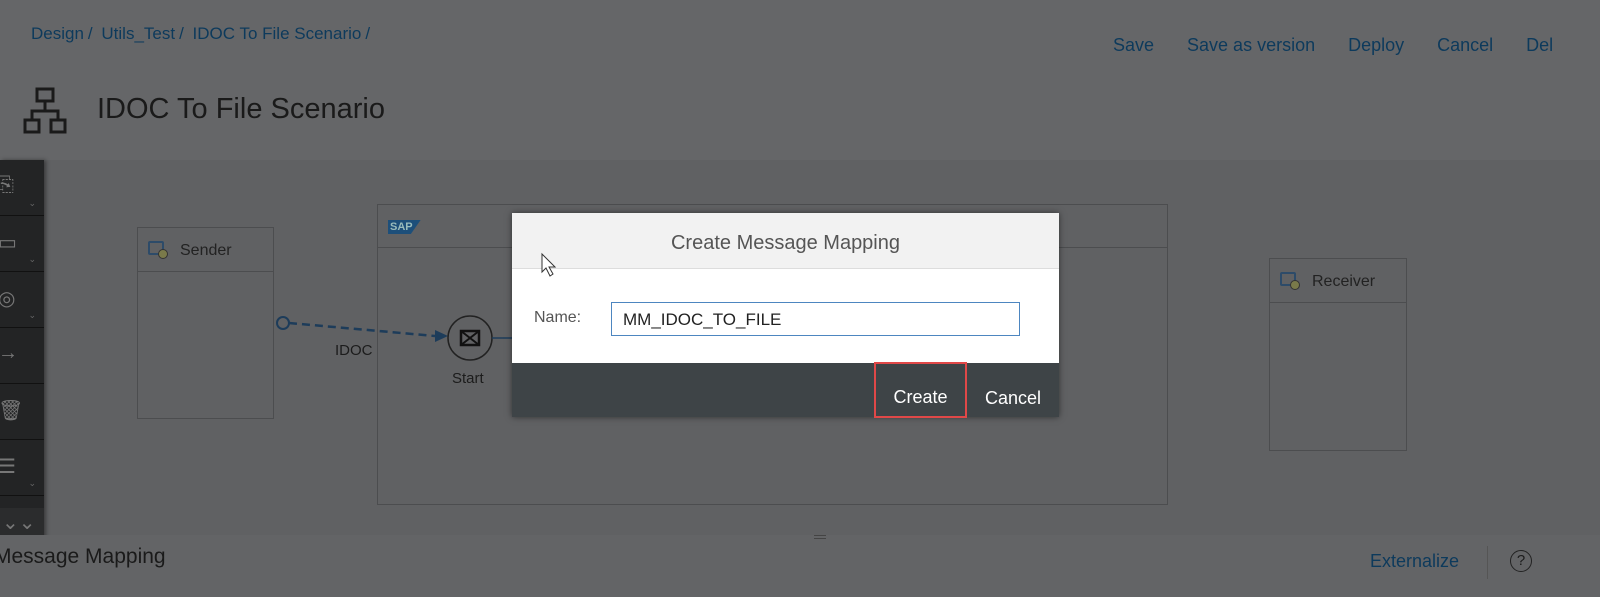  Describe the element at coordinates (241, 109) in the screenshot. I see `page-title: IDOC To File Scenario` at that location.